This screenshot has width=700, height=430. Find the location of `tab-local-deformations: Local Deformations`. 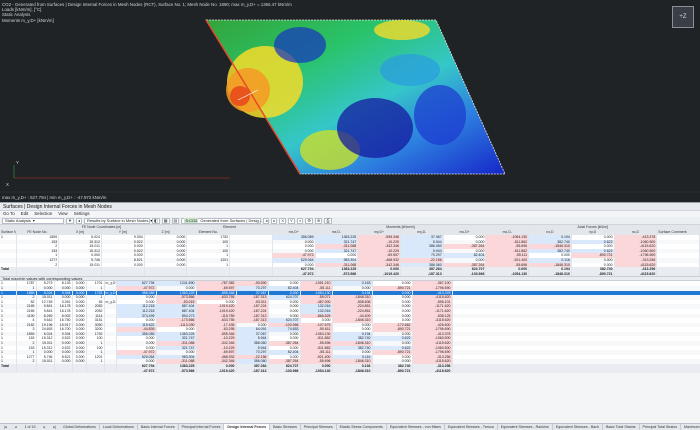

tab-local-deformations: Local Deformations is located at coordinates (119, 427).